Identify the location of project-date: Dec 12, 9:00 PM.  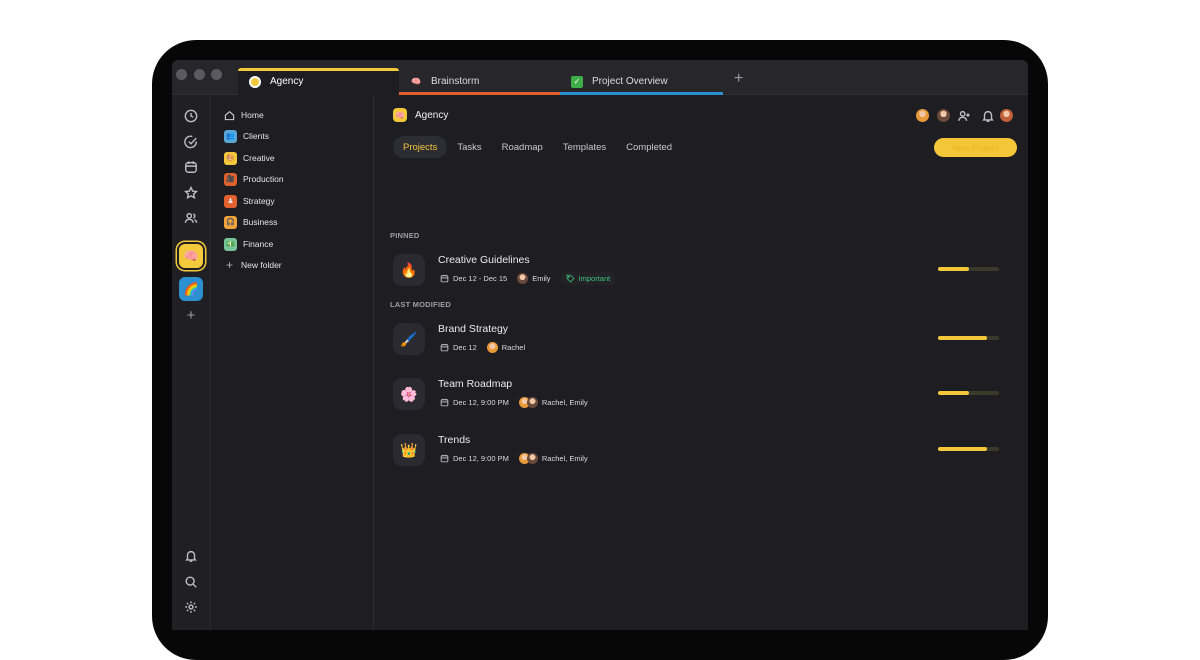
(481, 458).